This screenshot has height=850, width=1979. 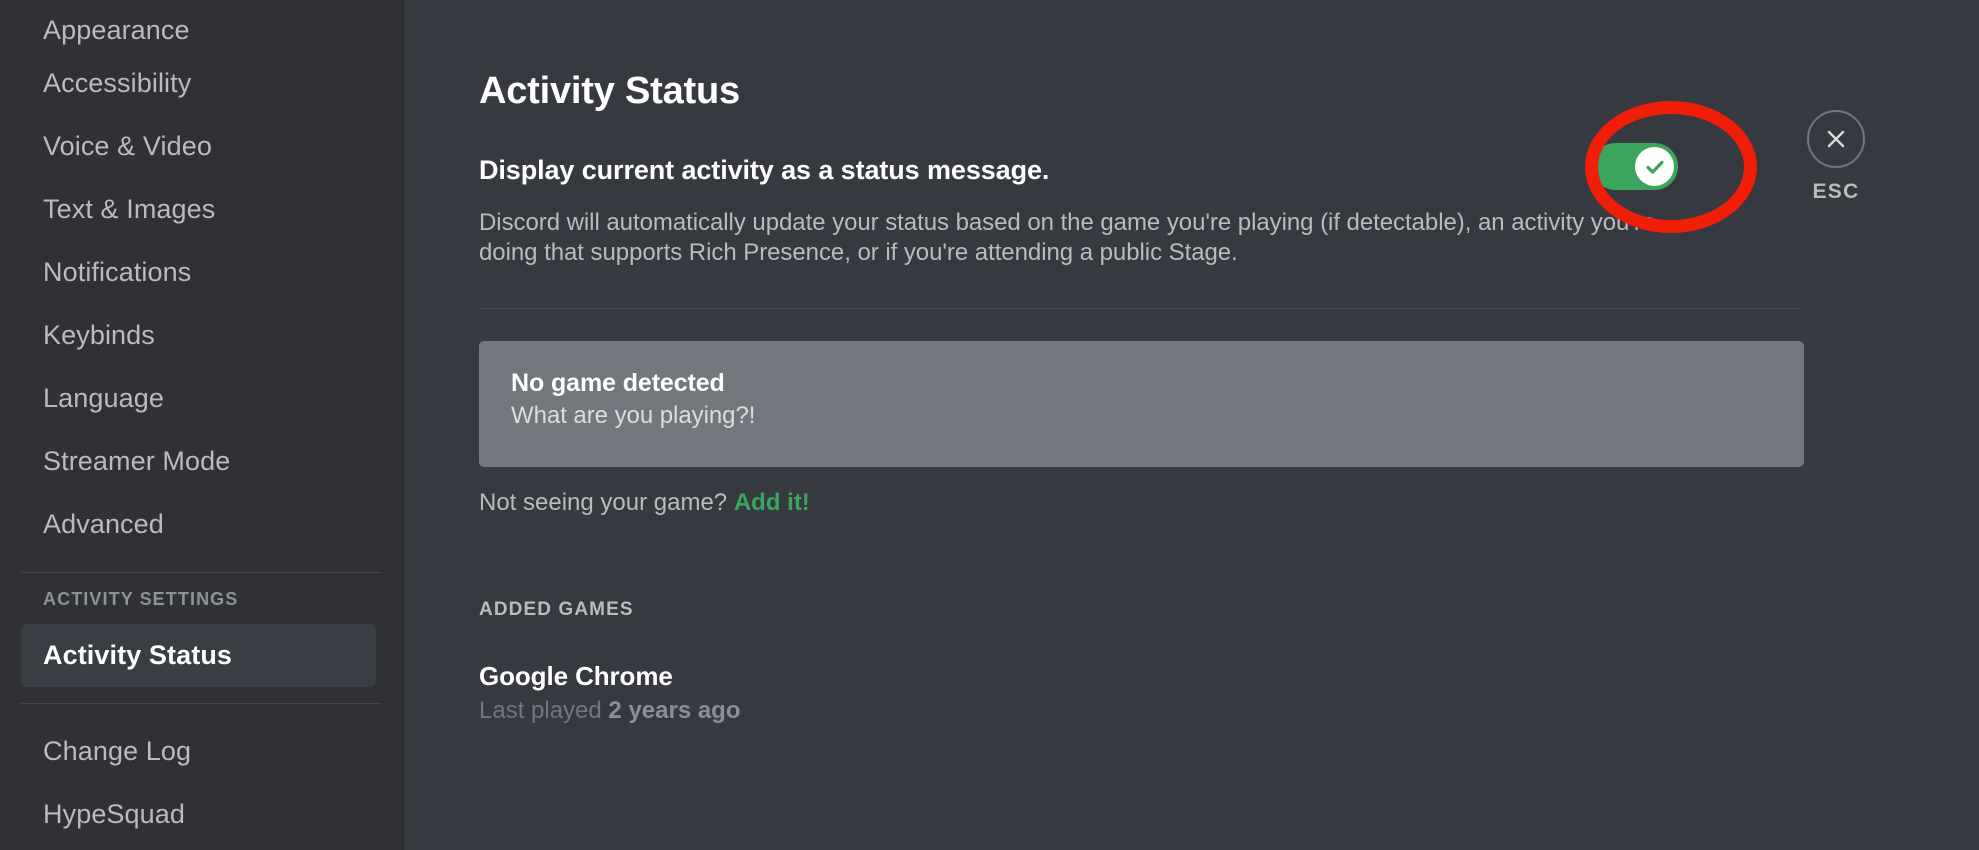 What do you see at coordinates (1229, 711) in the screenshot?
I see `added-game-meta: Last played 2 years ago` at bounding box center [1229, 711].